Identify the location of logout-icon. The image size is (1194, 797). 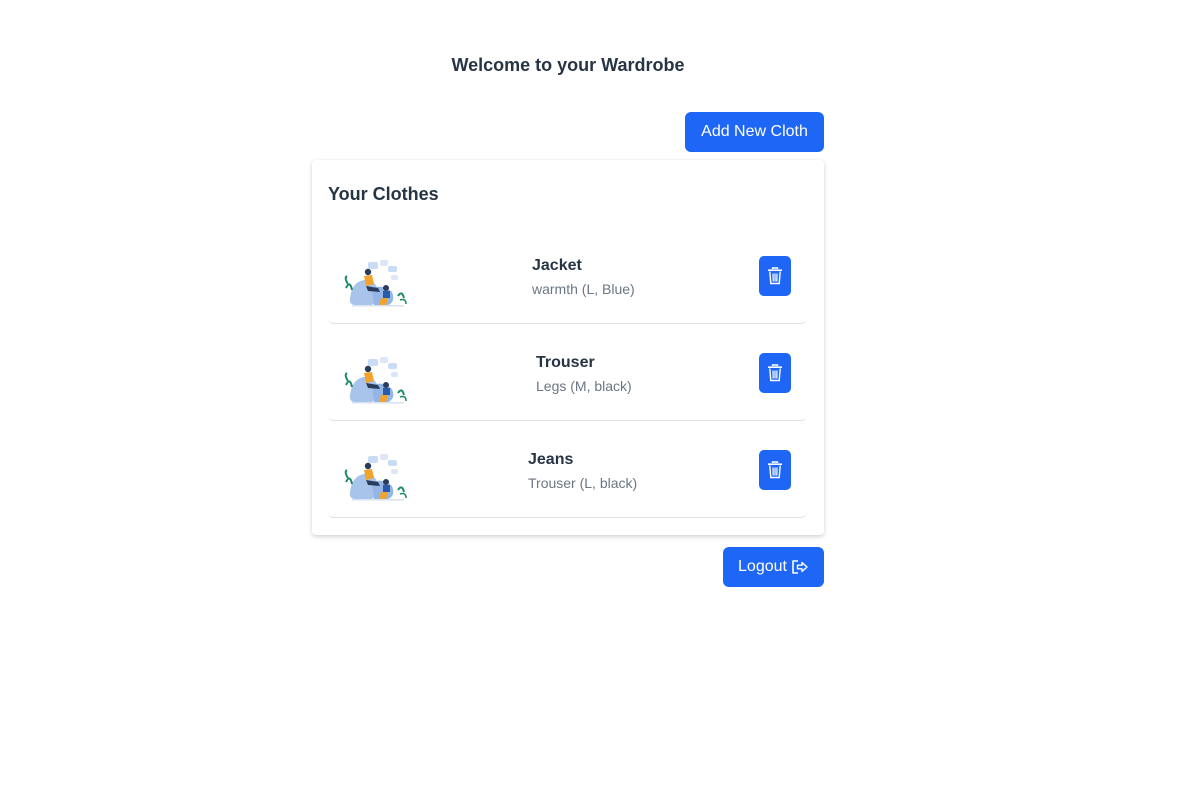
(800, 567).